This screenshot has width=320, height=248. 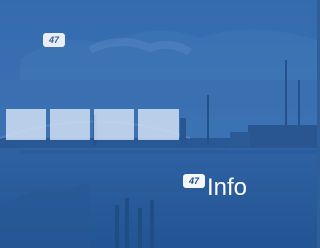 What do you see at coordinates (92, 124) in the screenshot?
I see `menu-card-row` at bounding box center [92, 124].